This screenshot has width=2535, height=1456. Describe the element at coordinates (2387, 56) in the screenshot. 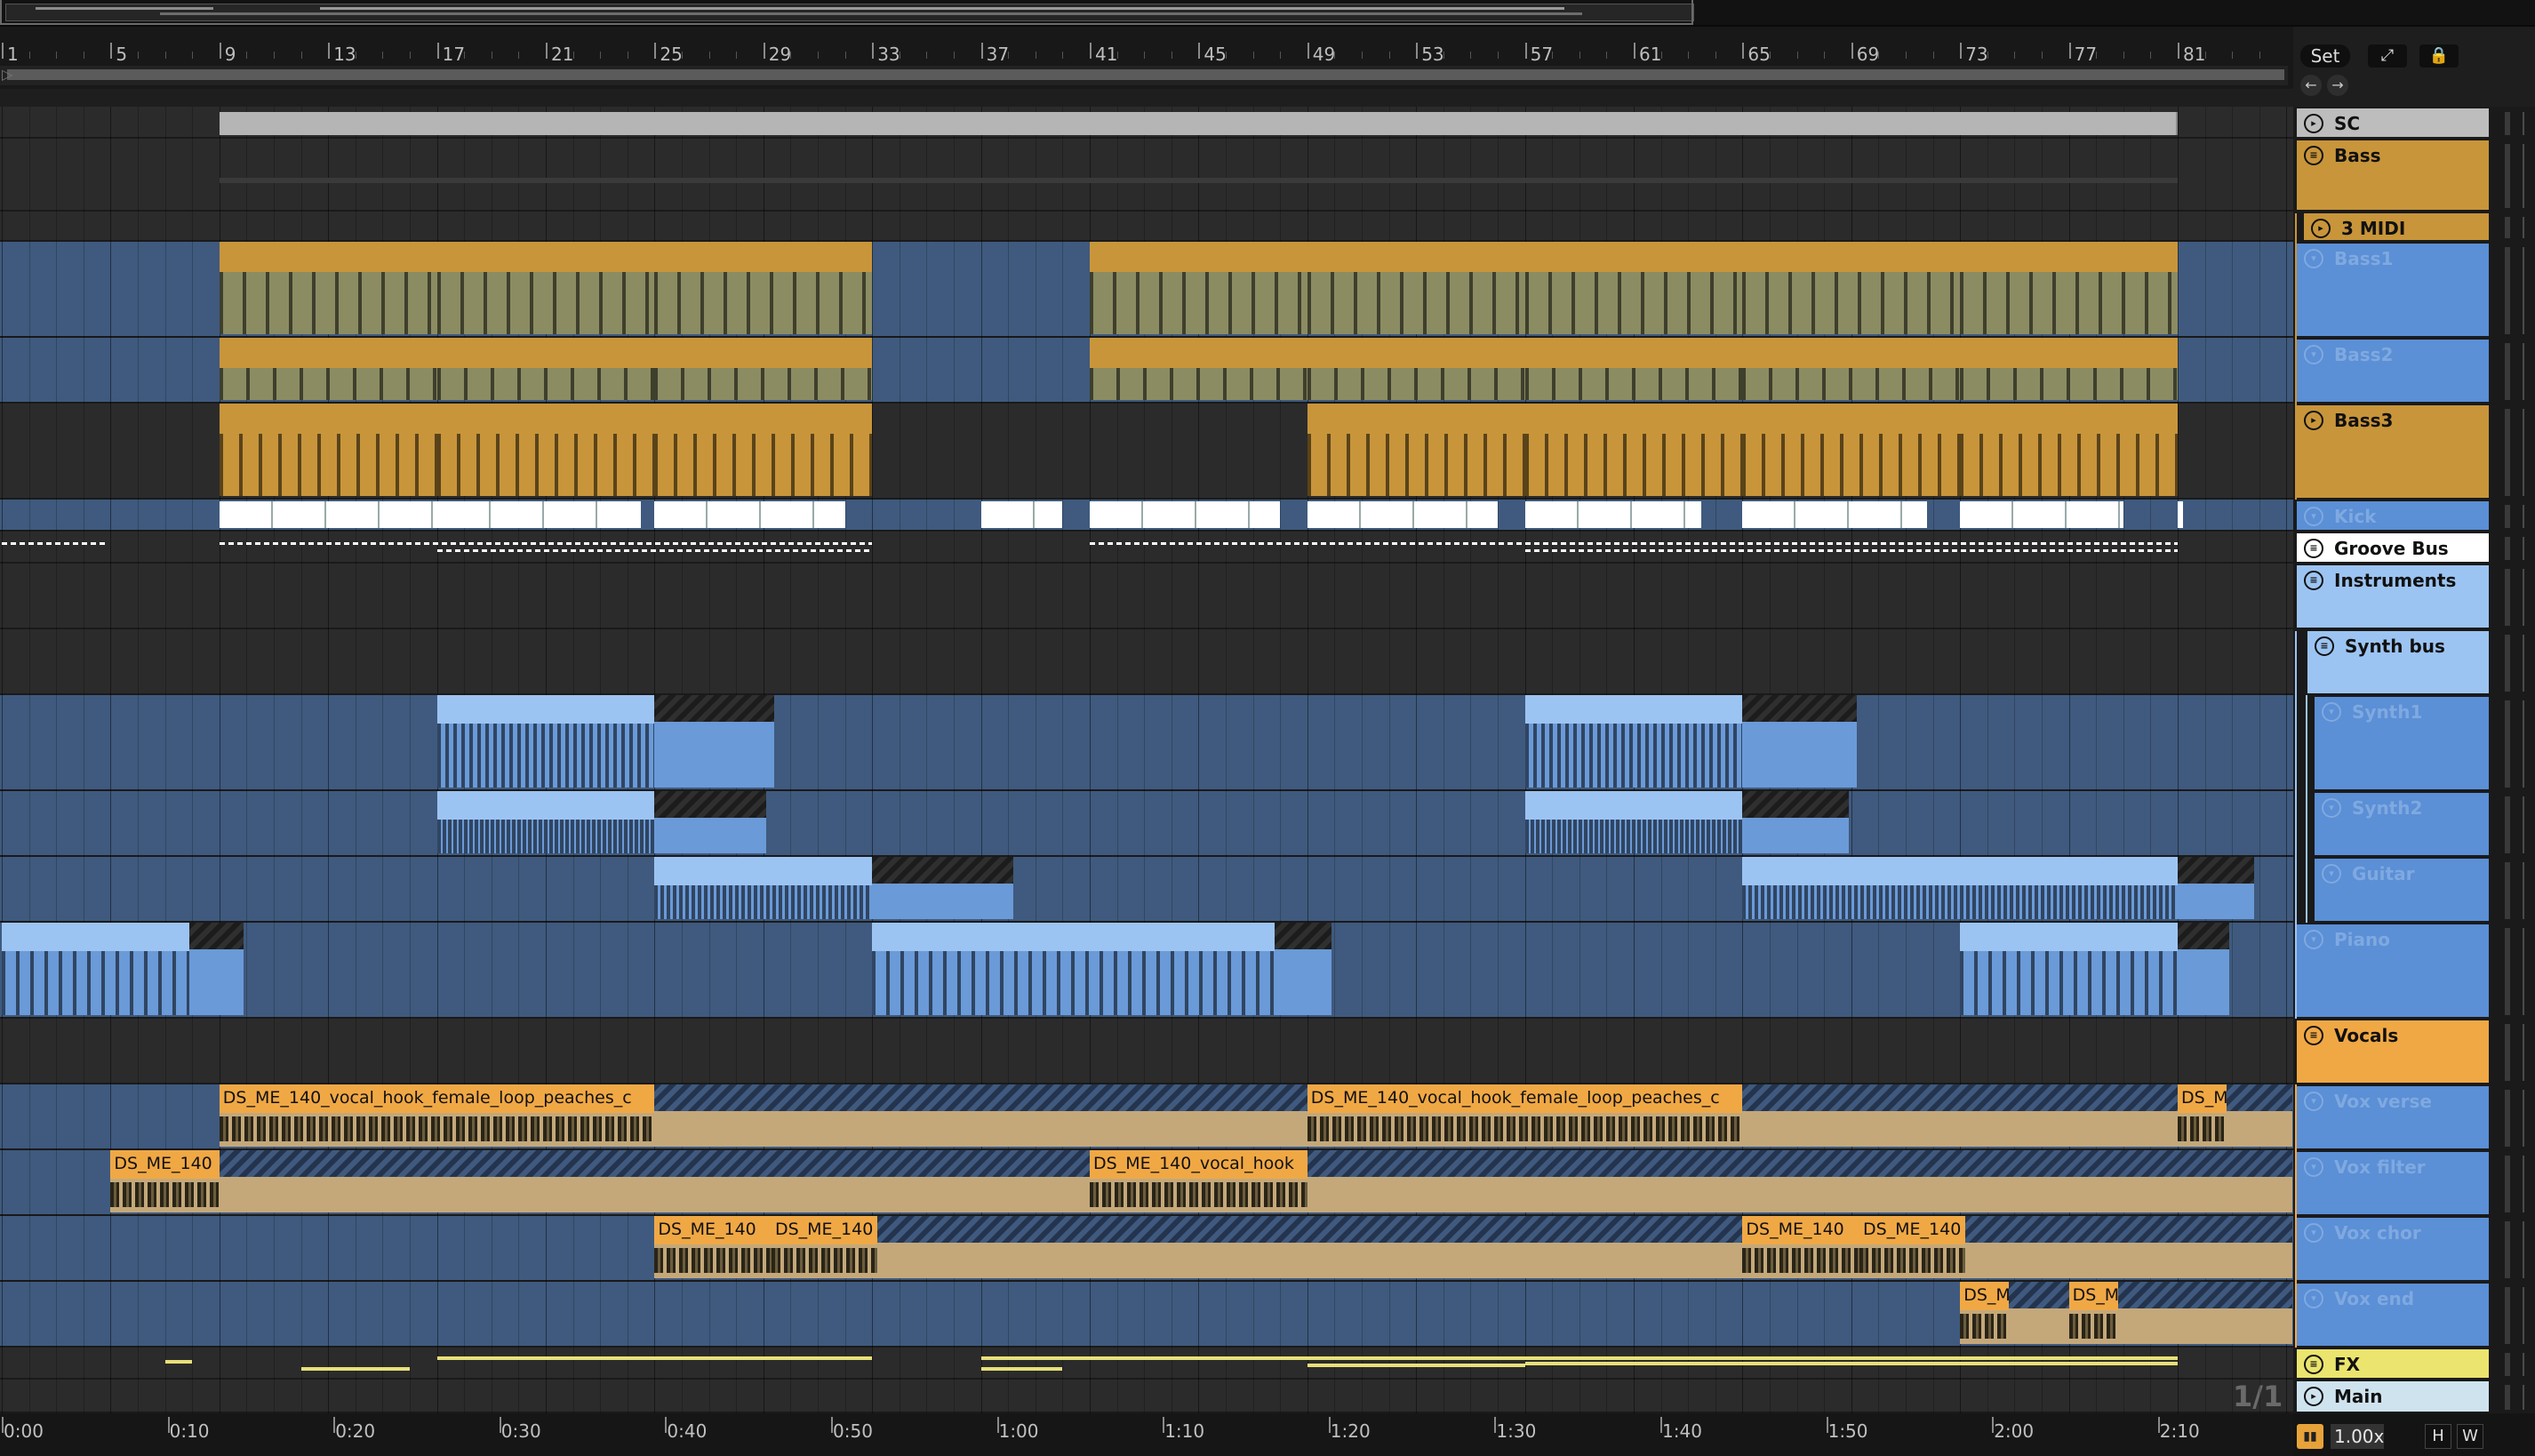

I see `expand-icon: ⤢` at that location.